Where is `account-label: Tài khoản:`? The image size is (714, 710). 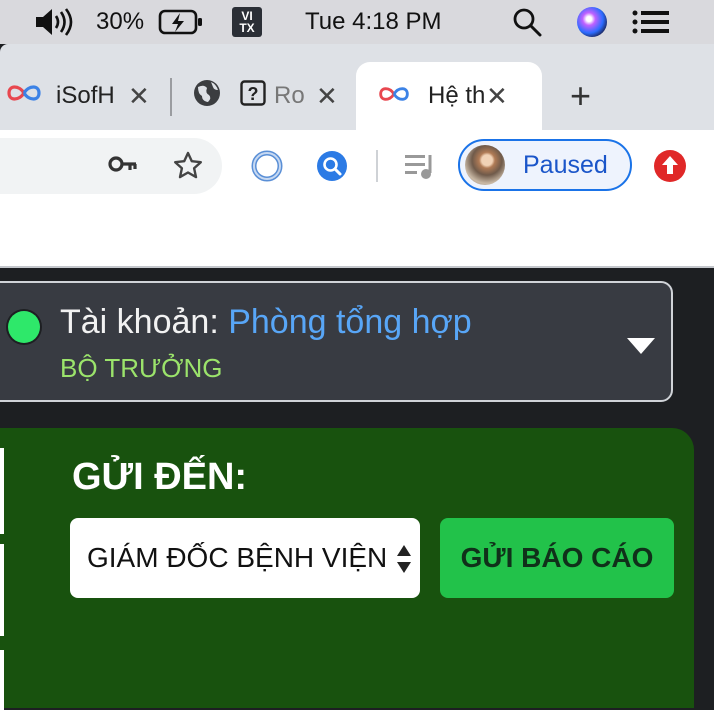 account-label: Tài khoản: is located at coordinates (144, 322).